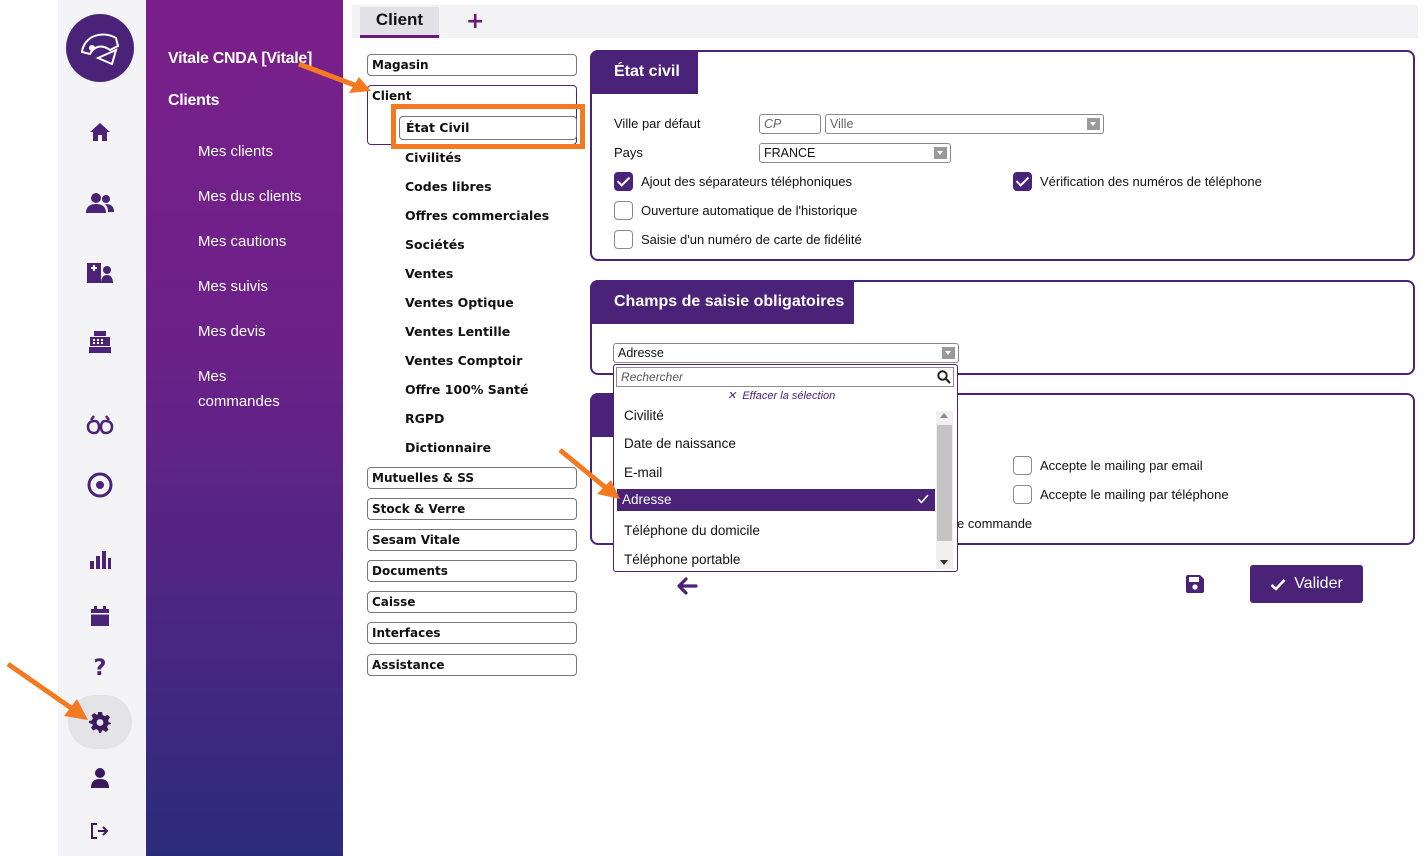 The height and width of the screenshot is (856, 1425). What do you see at coordinates (623, 181) in the screenshot?
I see `checkbox-separateurs` at bounding box center [623, 181].